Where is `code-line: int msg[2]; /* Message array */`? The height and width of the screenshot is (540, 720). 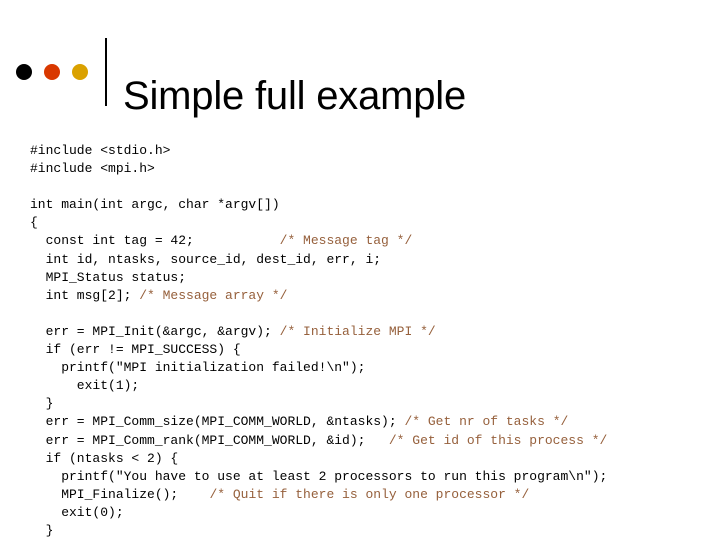 code-line: int msg[2]; /* Message array */ is located at coordinates (372, 296).